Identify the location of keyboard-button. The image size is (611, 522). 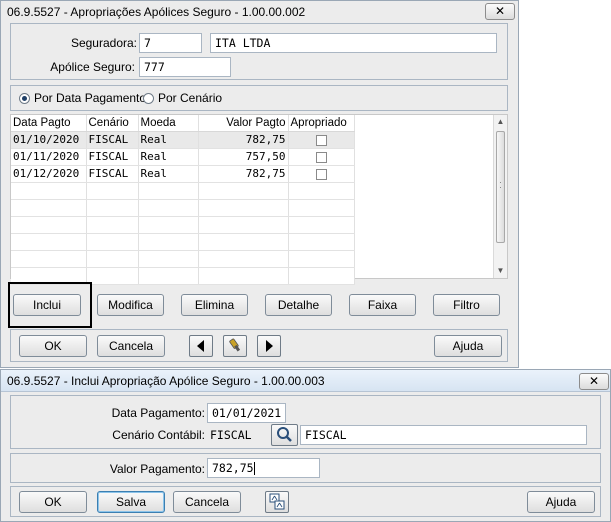
(277, 502).